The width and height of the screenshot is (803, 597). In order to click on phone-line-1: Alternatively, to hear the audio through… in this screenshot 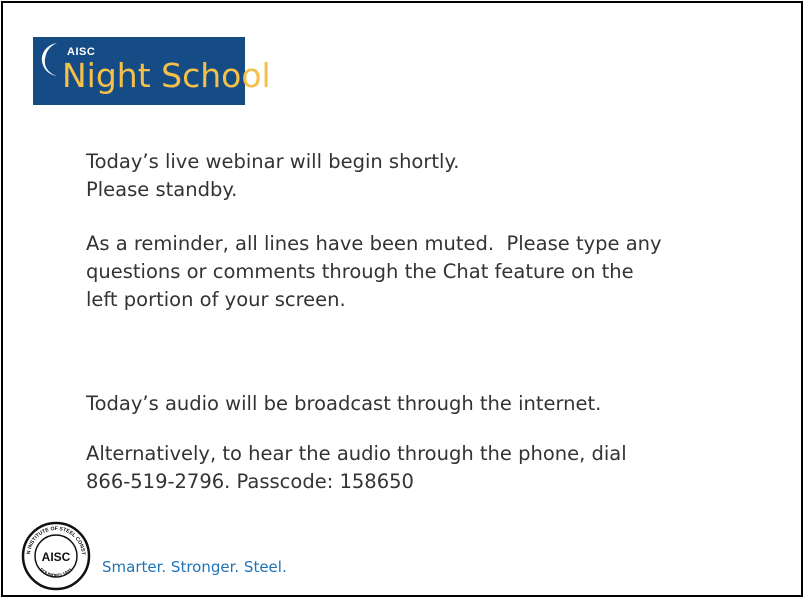, I will do `click(356, 453)`.